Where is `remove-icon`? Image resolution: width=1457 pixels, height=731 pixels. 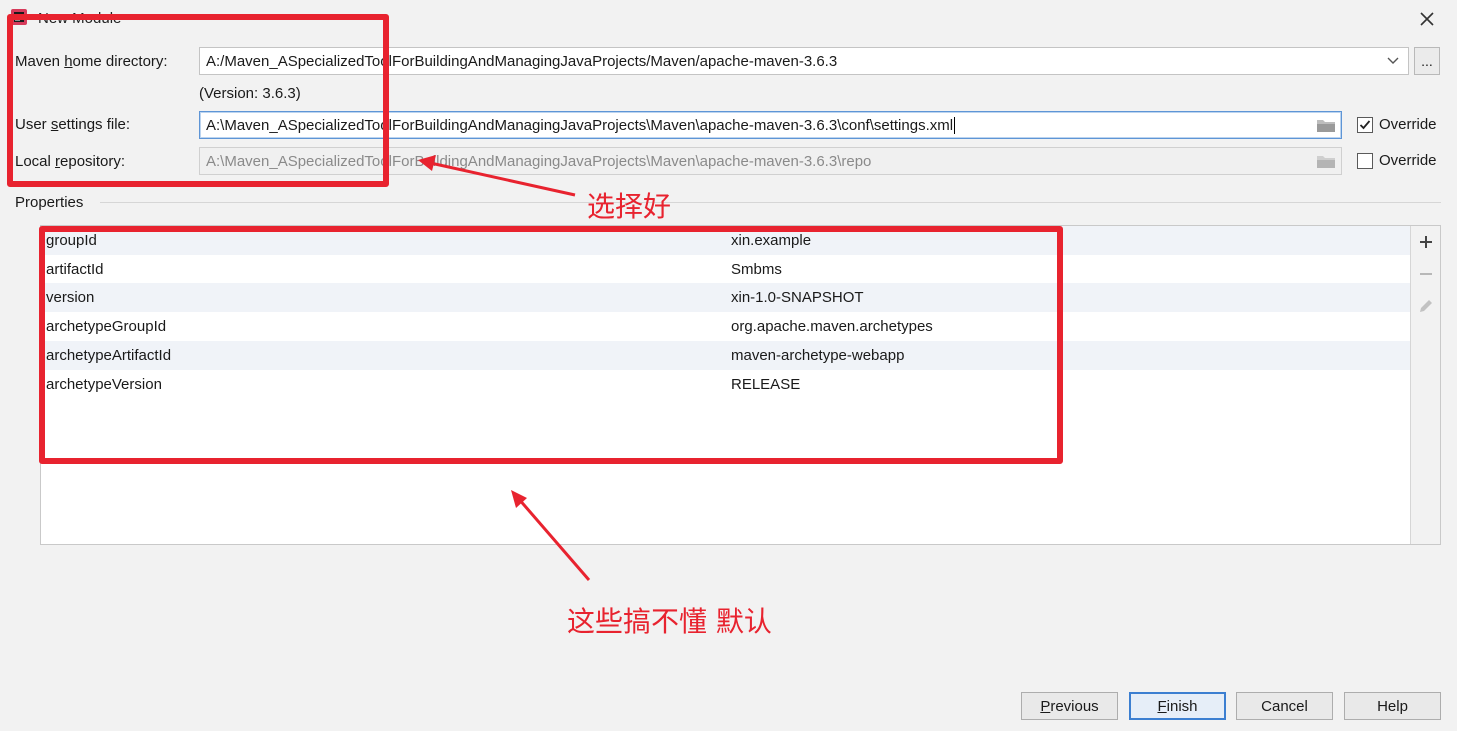
remove-icon is located at coordinates (1426, 274).